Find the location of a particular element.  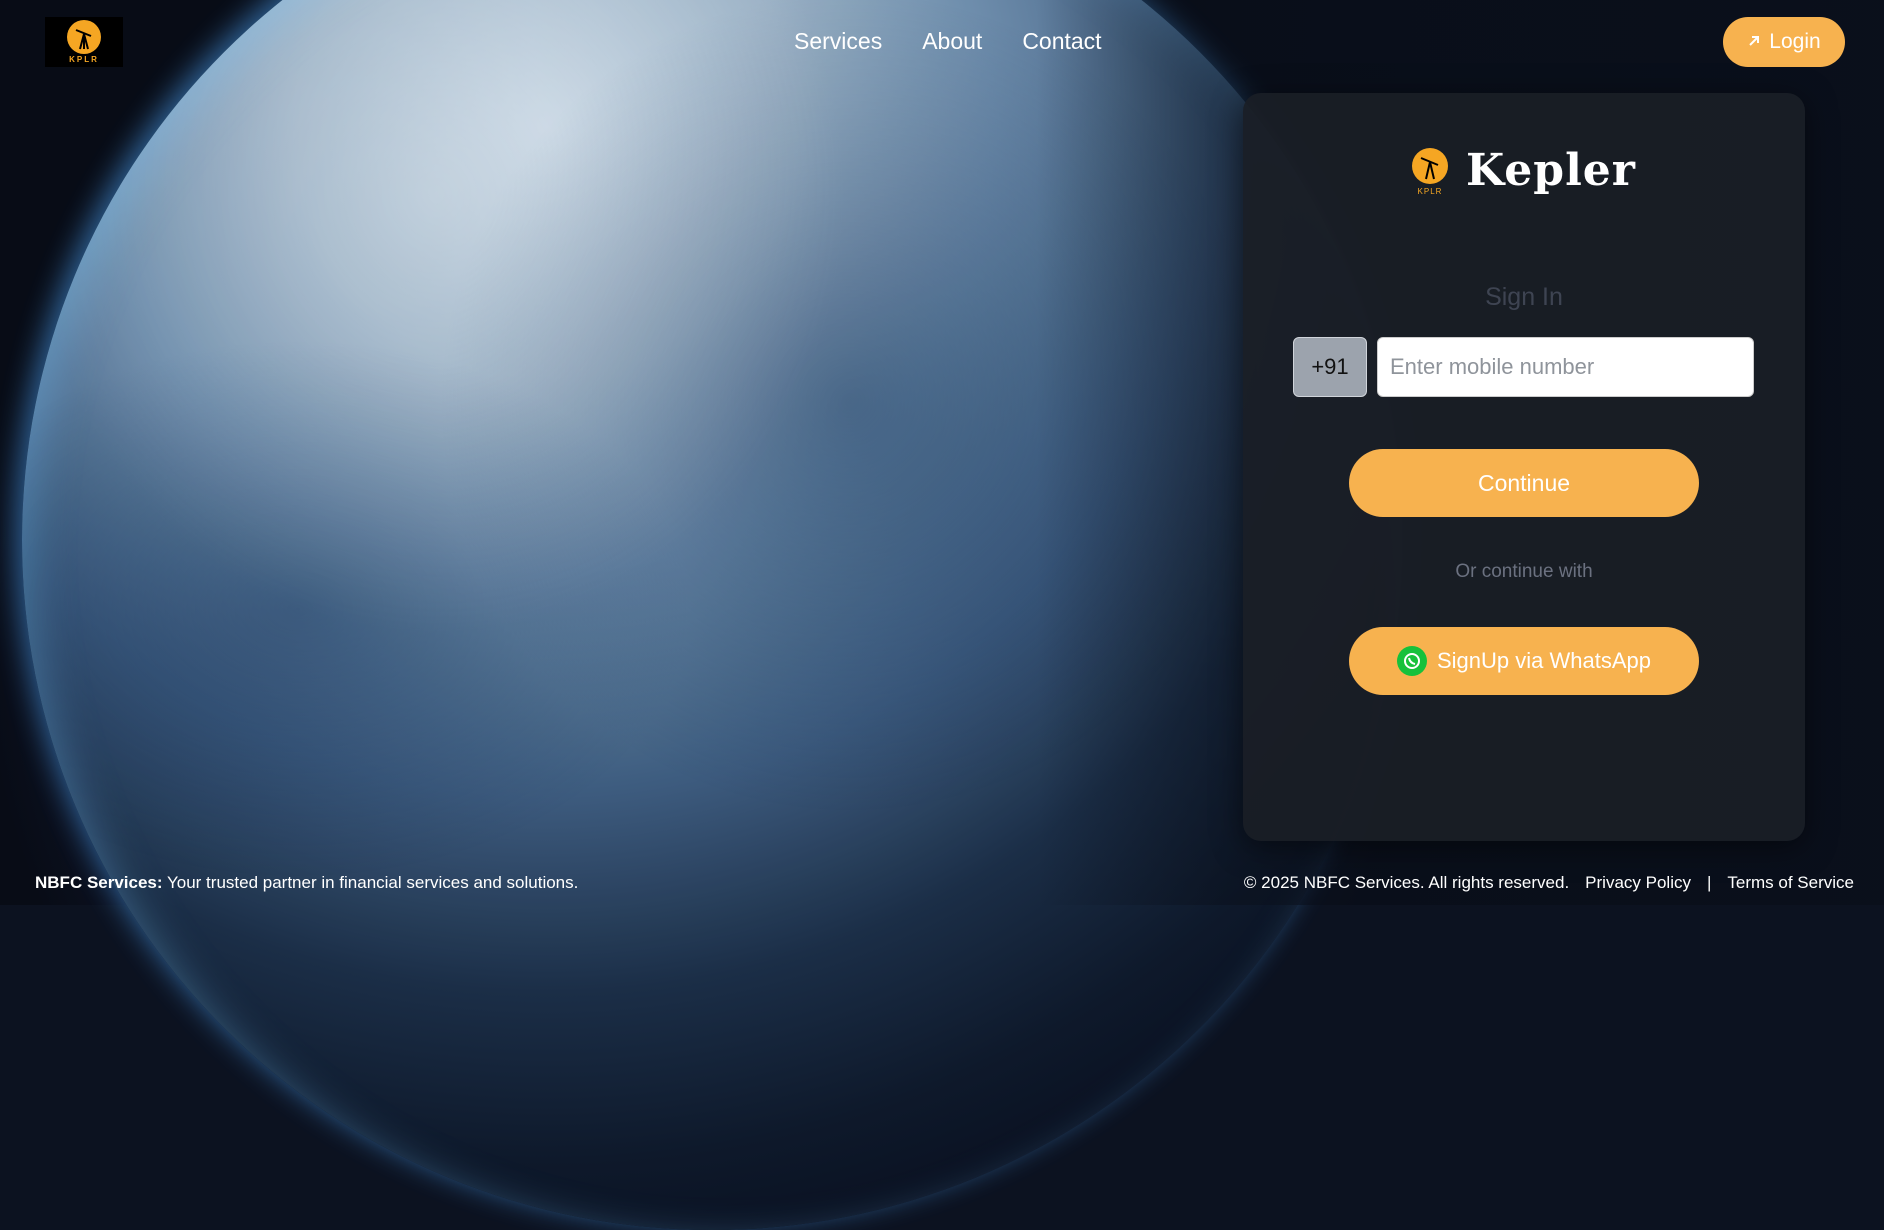

whatsapp-signup-button: SignUp via WhatsApp is located at coordinates (1524, 661).